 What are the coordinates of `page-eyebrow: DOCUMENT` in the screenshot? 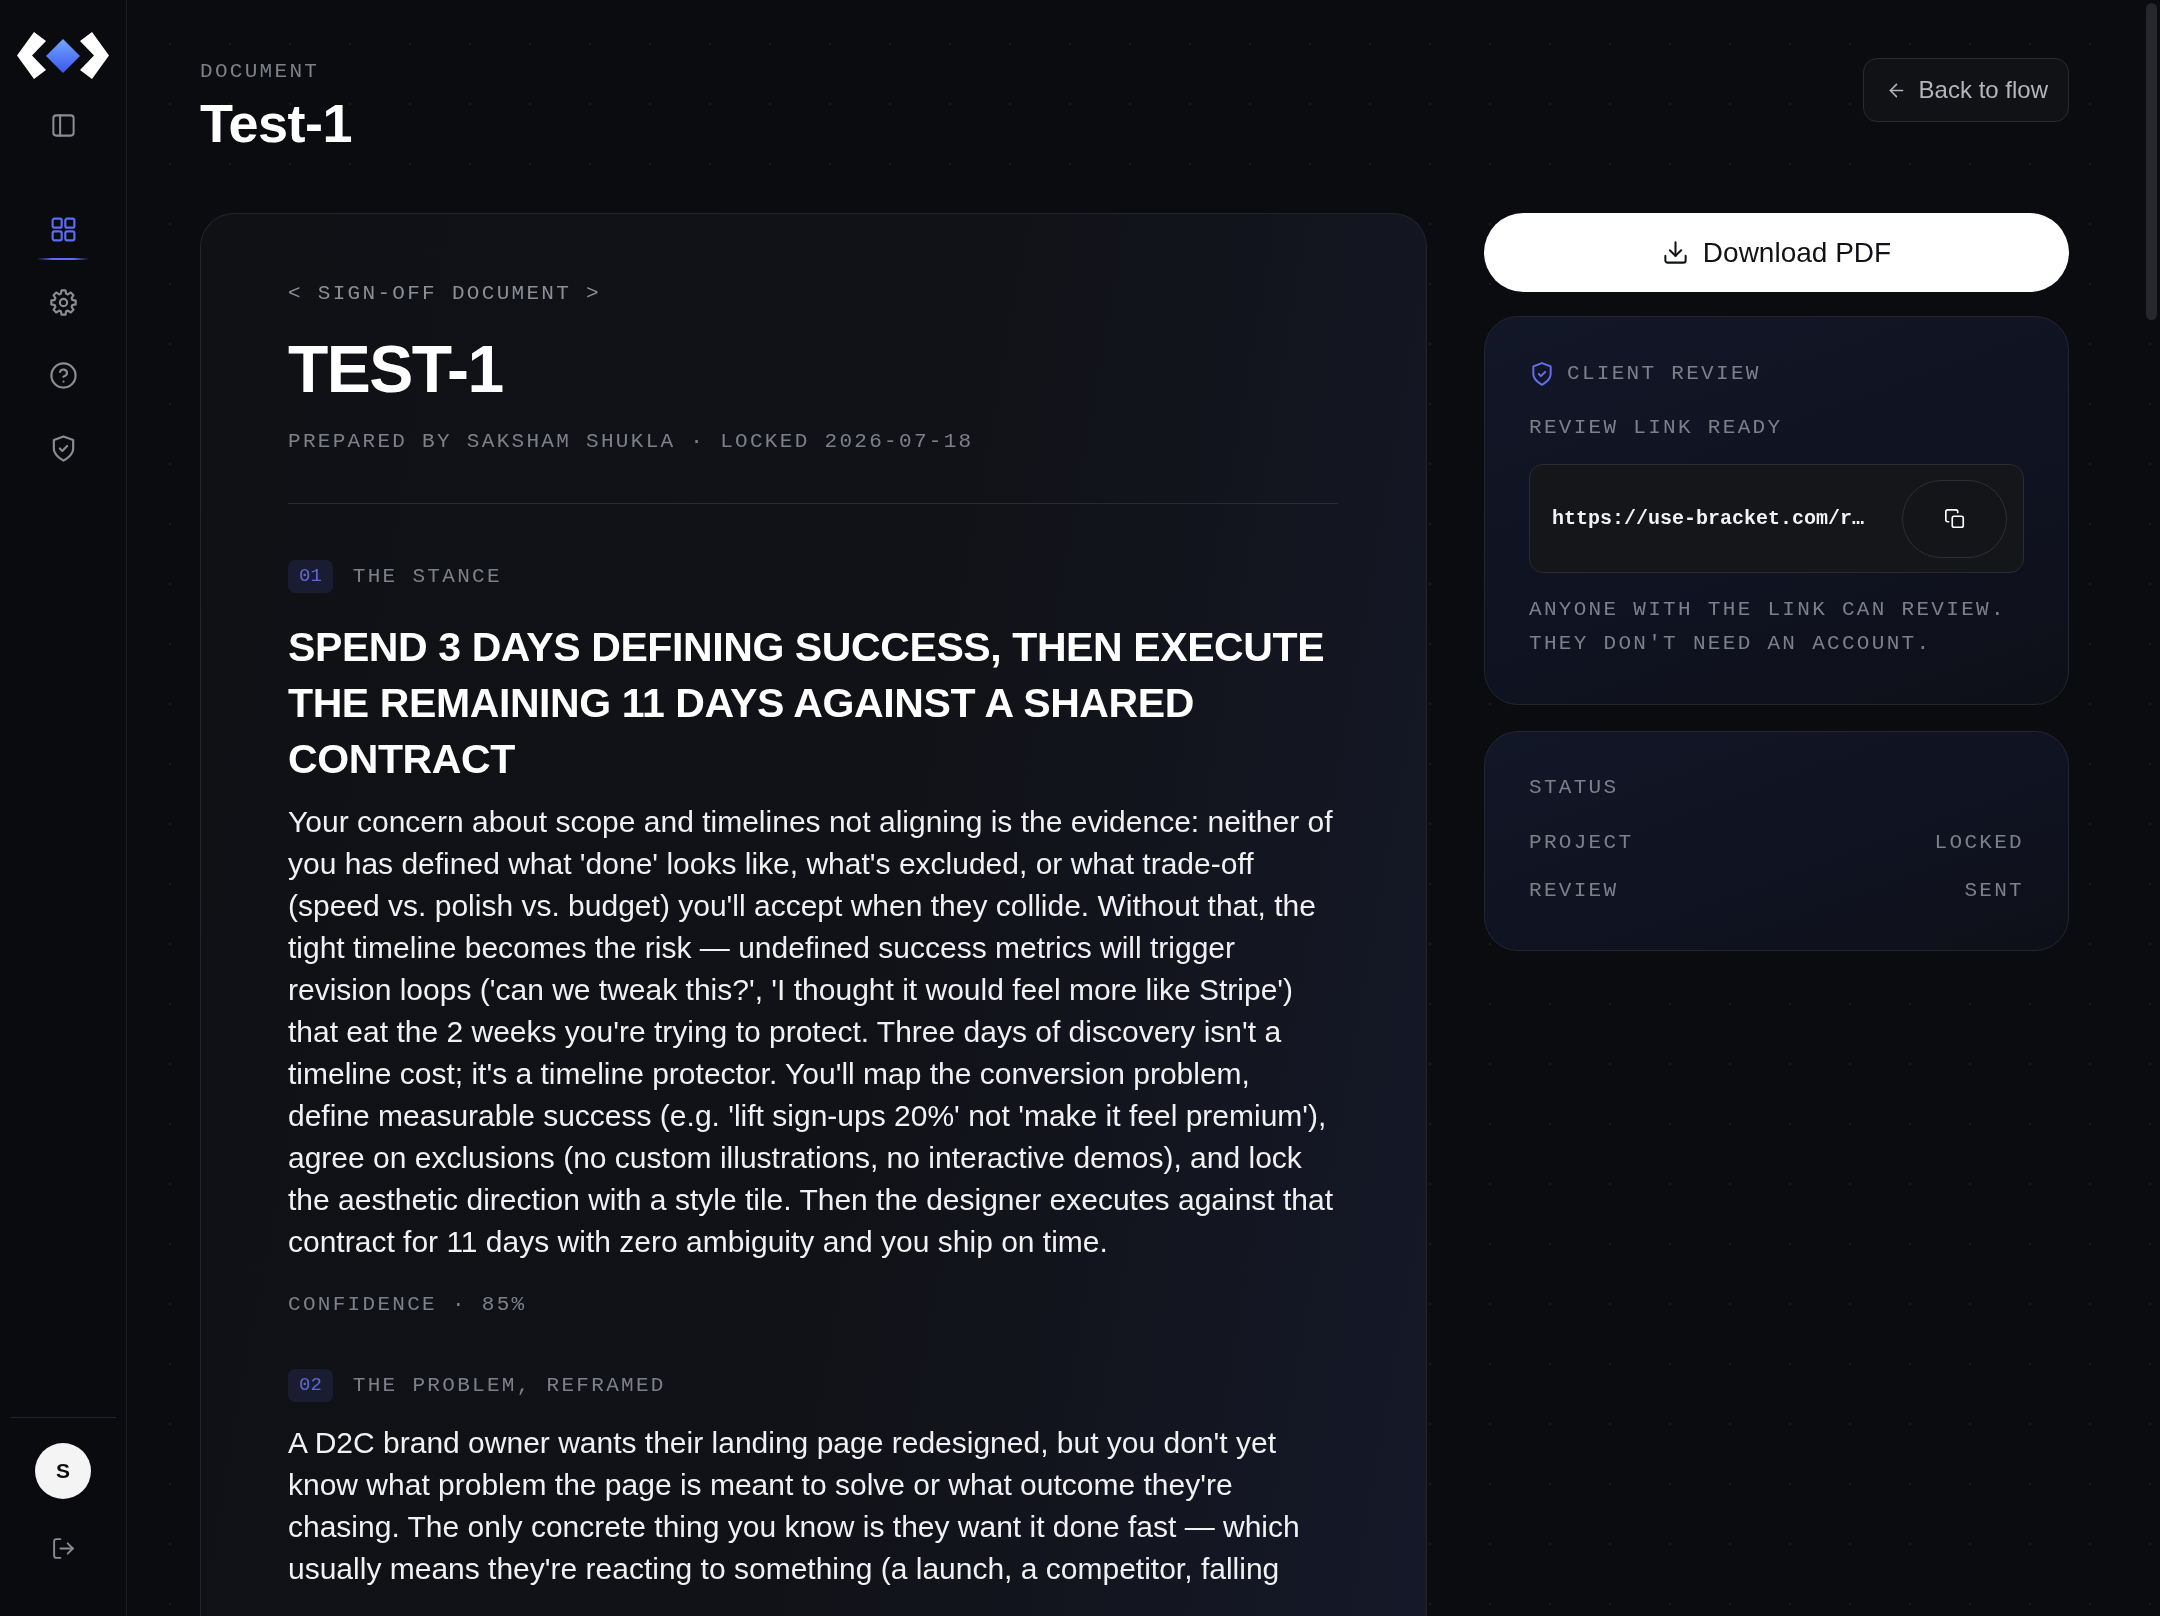 It's located at (260, 72).